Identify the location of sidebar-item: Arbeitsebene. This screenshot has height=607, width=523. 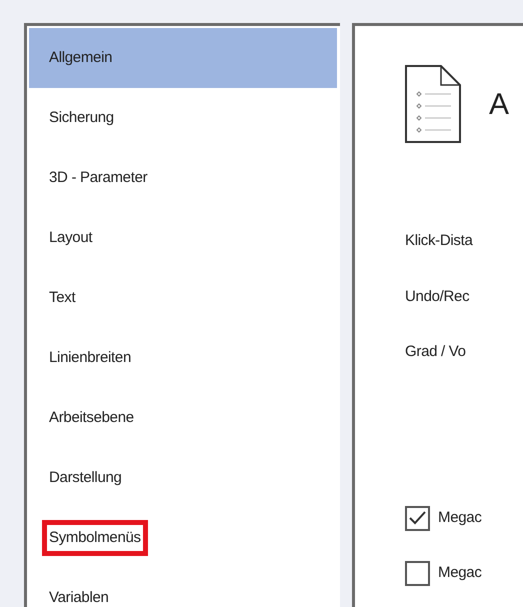
(91, 418).